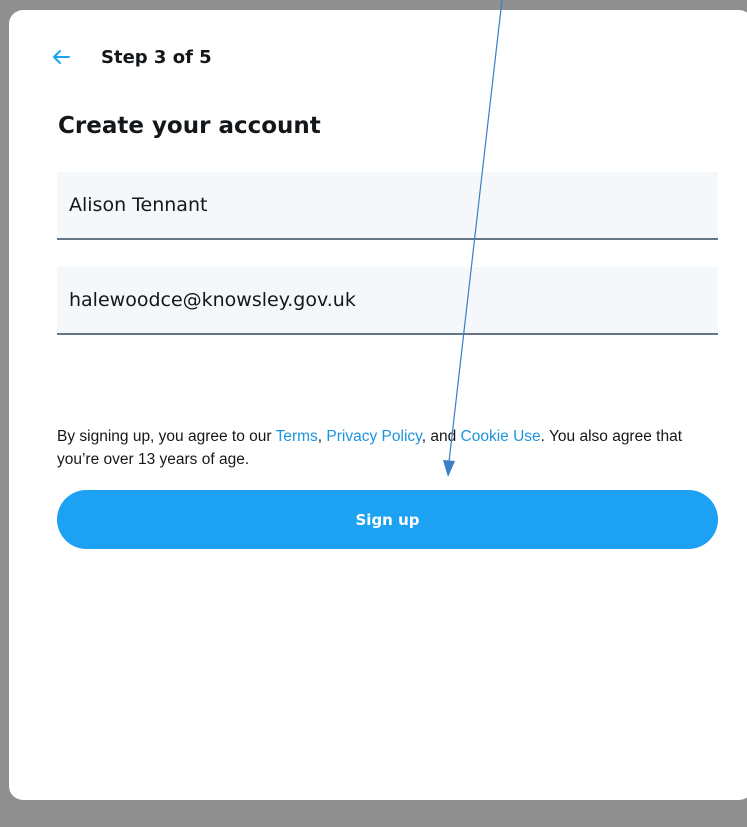 The image size is (747, 827). What do you see at coordinates (189, 126) in the screenshot?
I see `page-title: Create your account` at bounding box center [189, 126].